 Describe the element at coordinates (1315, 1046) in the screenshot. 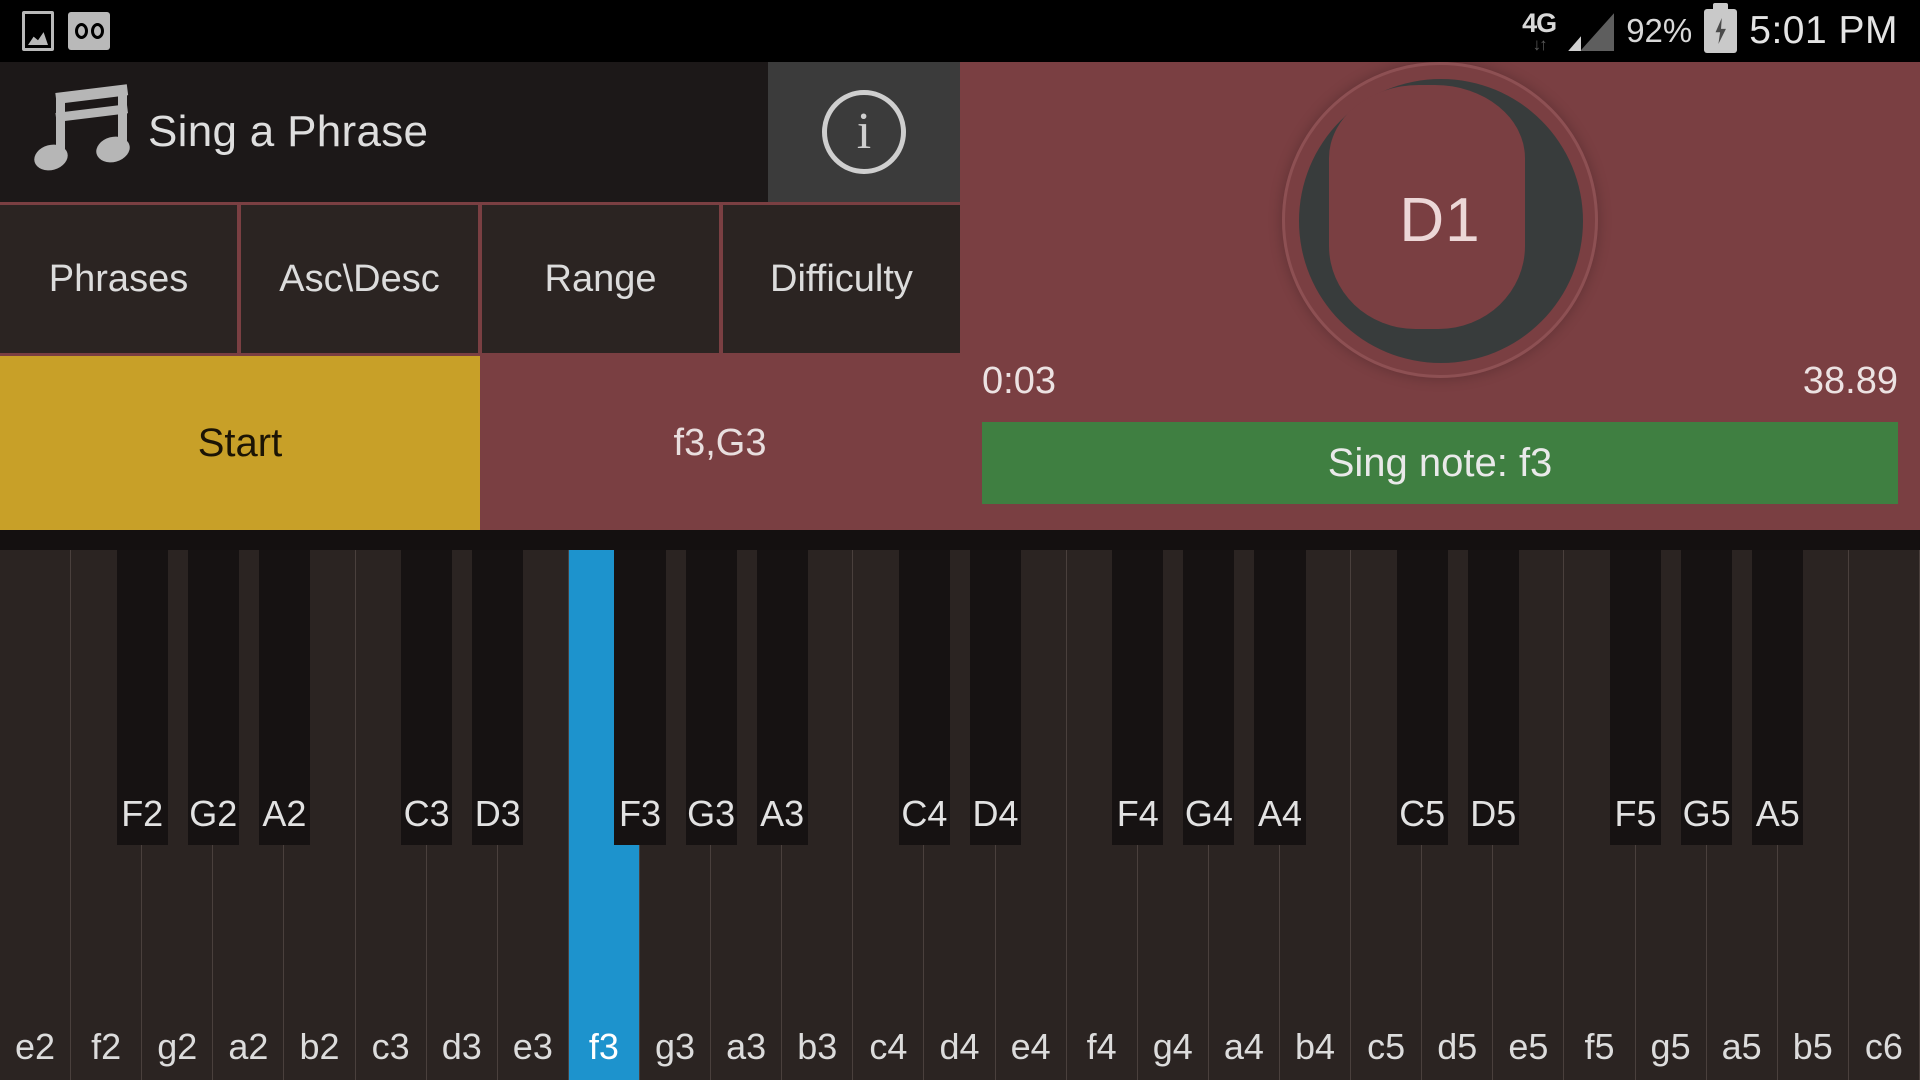

I see `white-key-label: b4` at that location.